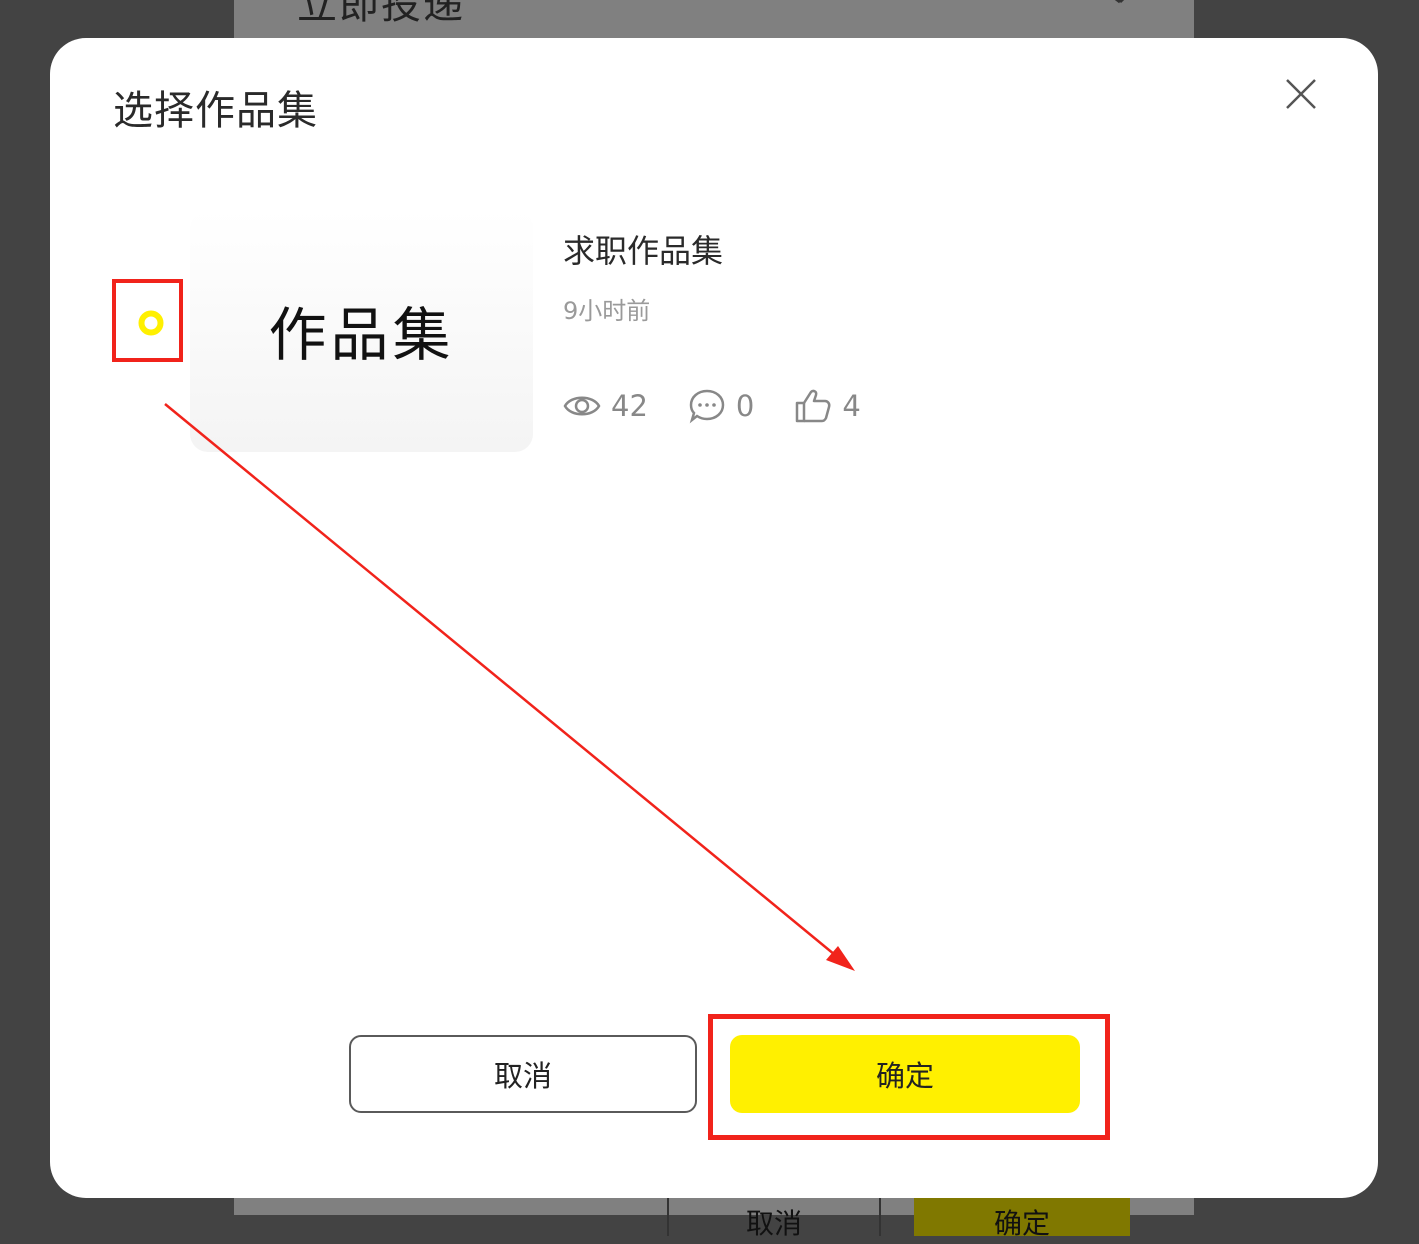  What do you see at coordinates (151, 323) in the screenshot?
I see `radio-selected-icon` at bounding box center [151, 323].